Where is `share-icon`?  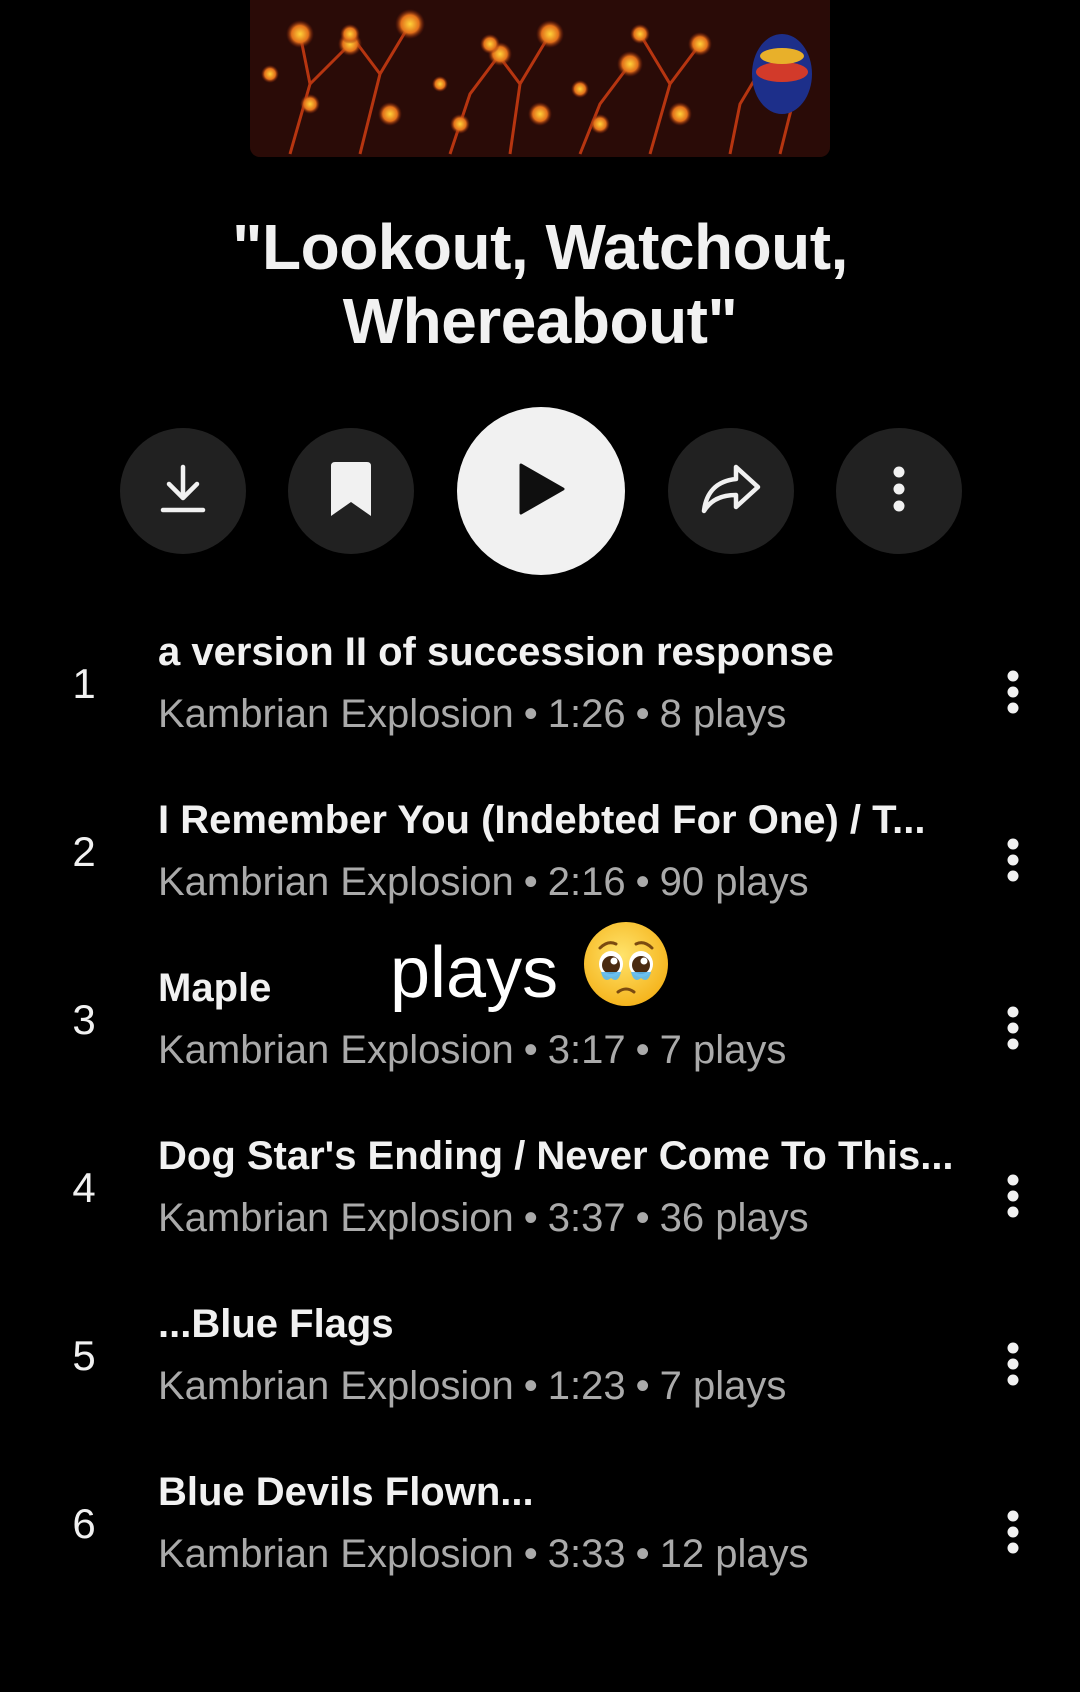 share-icon is located at coordinates (731, 491).